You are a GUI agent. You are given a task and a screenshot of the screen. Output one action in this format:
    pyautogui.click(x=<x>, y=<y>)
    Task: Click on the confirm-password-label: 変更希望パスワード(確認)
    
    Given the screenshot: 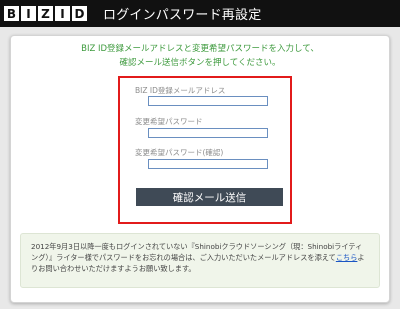 What is the action you would take?
    pyautogui.click(x=179, y=152)
    